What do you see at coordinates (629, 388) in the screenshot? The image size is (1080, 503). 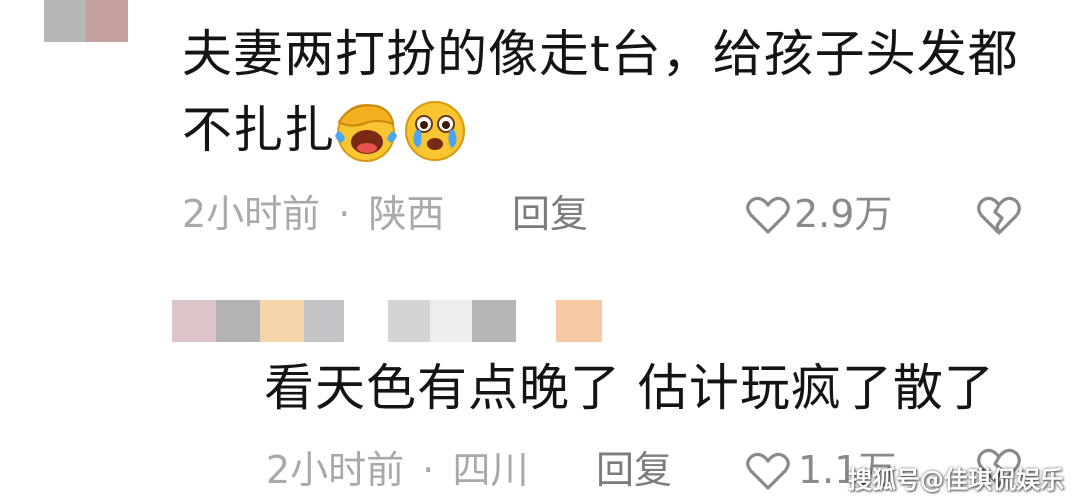 I see `comment-text-line-1: 看天色有点晚了 估计玩疯了散了` at bounding box center [629, 388].